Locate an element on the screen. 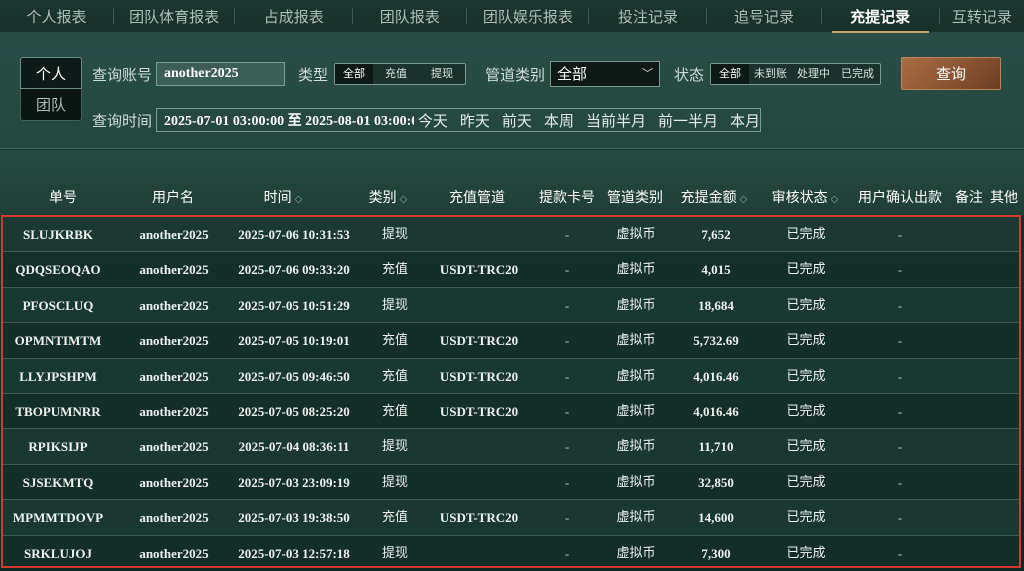 This screenshot has height=571, width=1024. quick-range-3: 本周 is located at coordinates (559, 120).